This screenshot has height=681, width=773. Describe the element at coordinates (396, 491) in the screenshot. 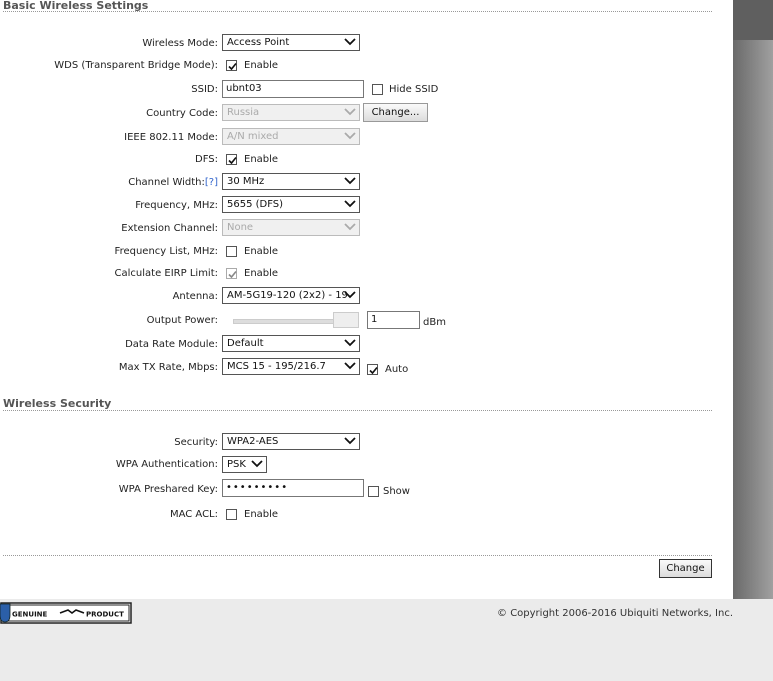

I see `show-key-label: Show` at that location.